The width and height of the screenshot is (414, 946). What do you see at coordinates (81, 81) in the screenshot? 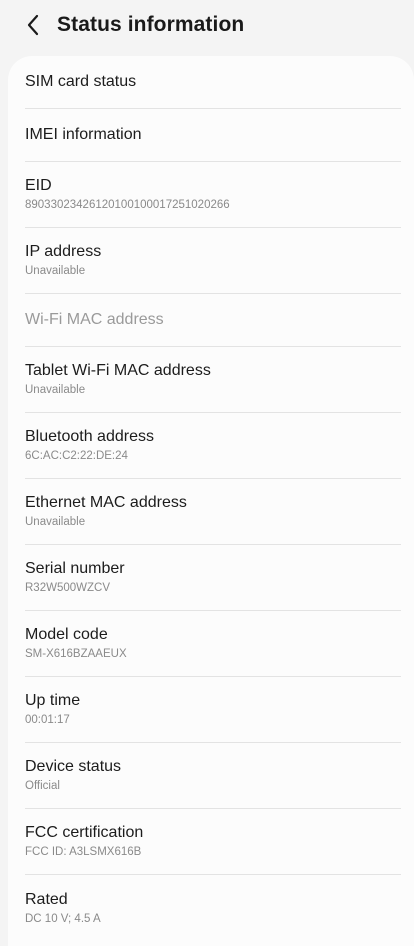
I see `list-item-label: SIM card status` at bounding box center [81, 81].